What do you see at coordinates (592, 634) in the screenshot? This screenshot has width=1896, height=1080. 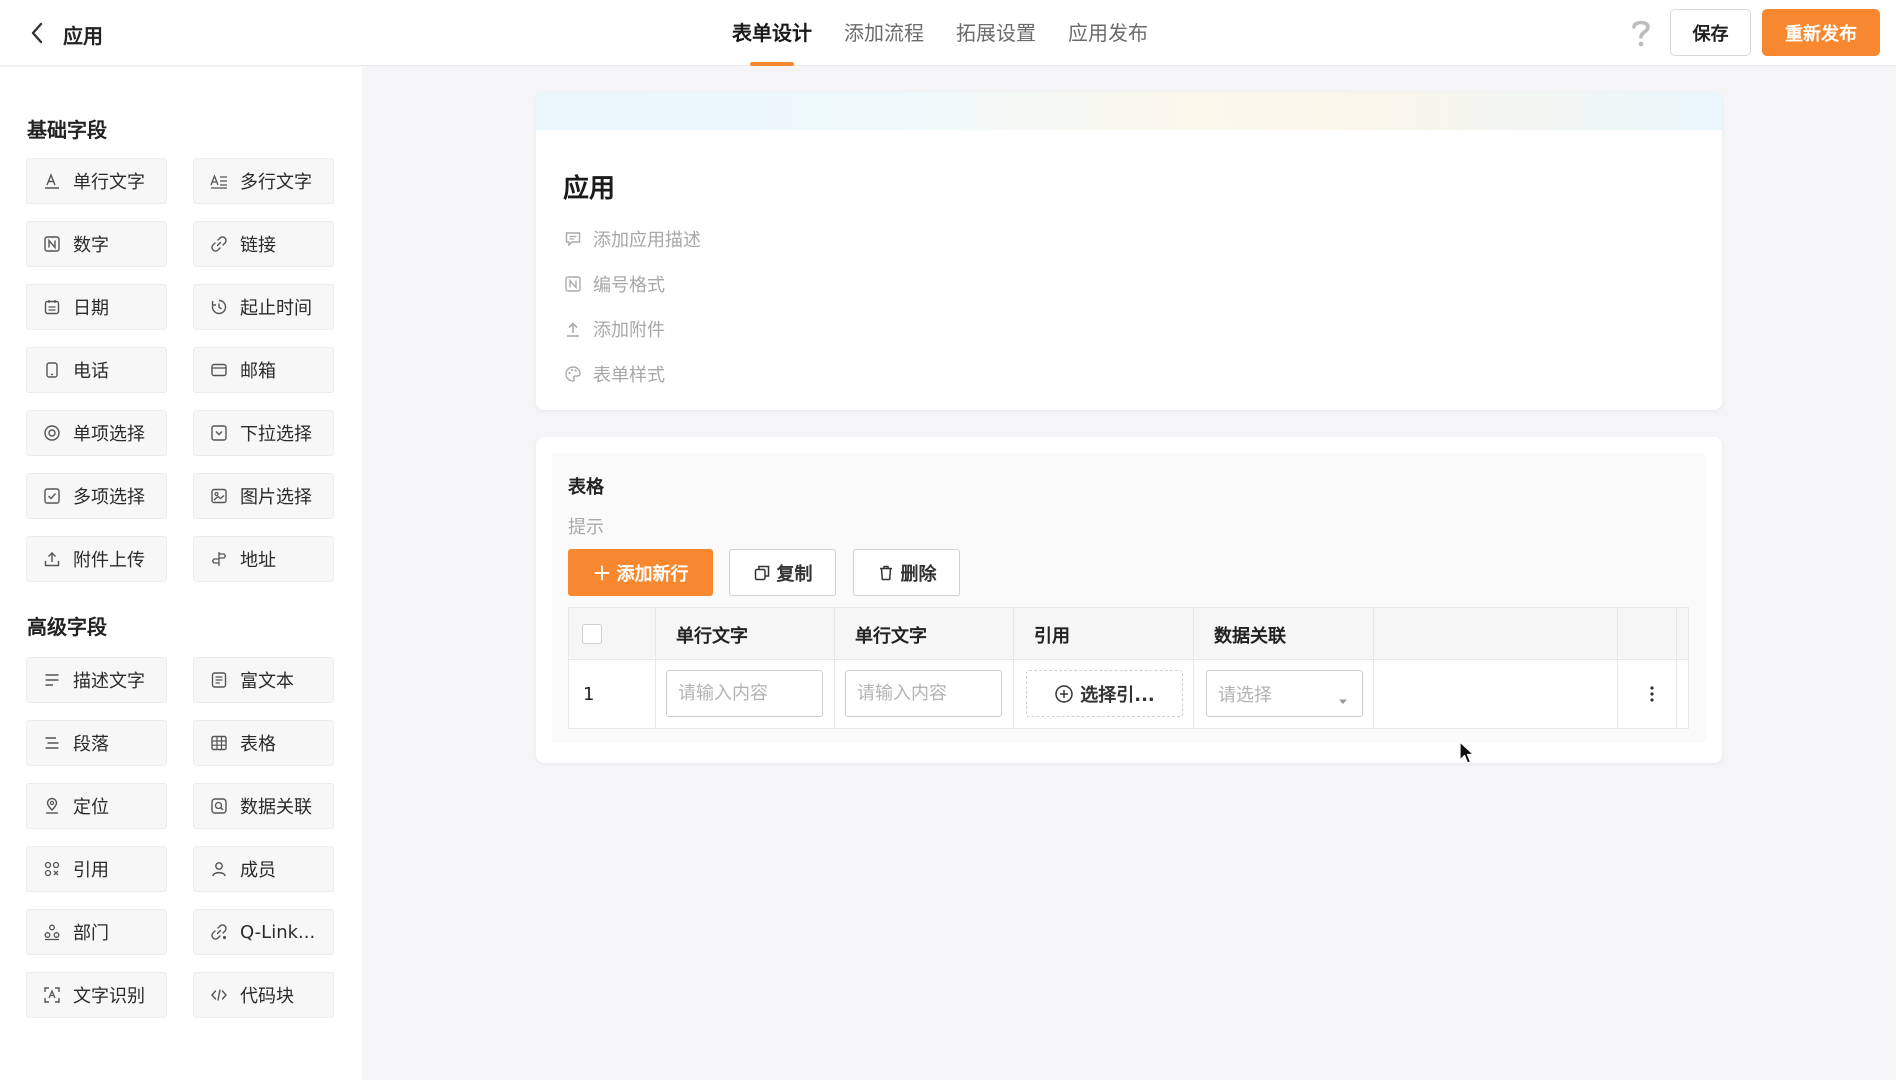 I see `select-all-checkbox` at bounding box center [592, 634].